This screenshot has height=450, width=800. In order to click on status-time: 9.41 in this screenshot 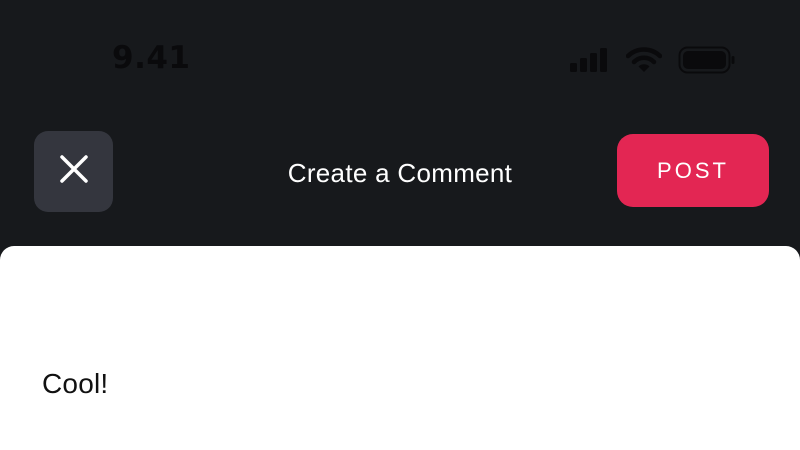, I will do `click(151, 58)`.